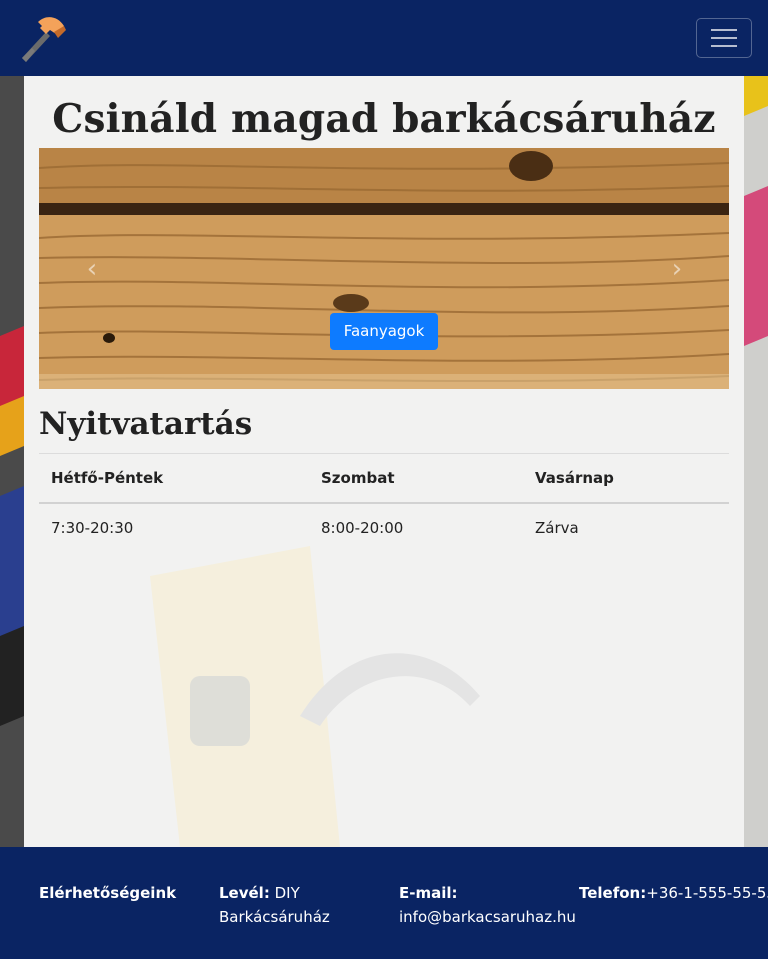  What do you see at coordinates (487, 905) in the screenshot?
I see `footer-email: E-mail: info@barkacsaruhaz.hu` at bounding box center [487, 905].